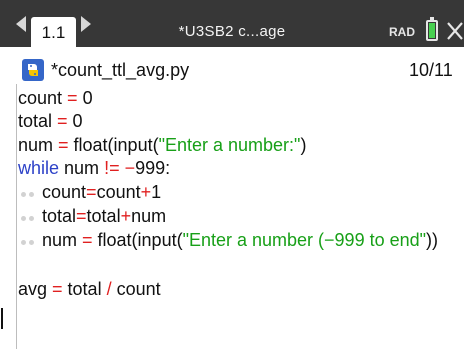 The height and width of the screenshot is (349, 464). I want to click on code-token: avg, so click(33, 289).